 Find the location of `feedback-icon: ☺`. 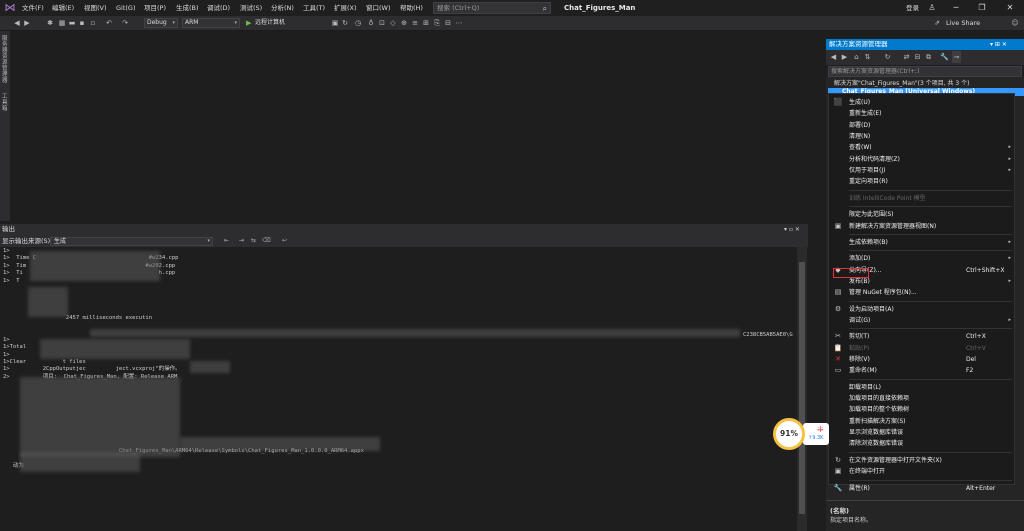

feedback-icon: ☺ is located at coordinates (1015, 23).